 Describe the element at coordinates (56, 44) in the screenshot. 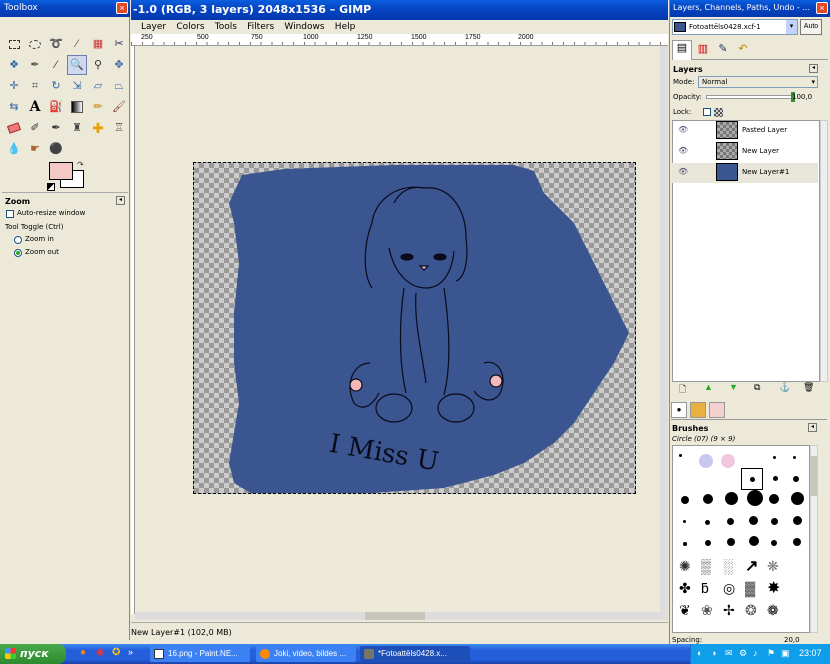

I see `free-select-icon: ➰` at that location.